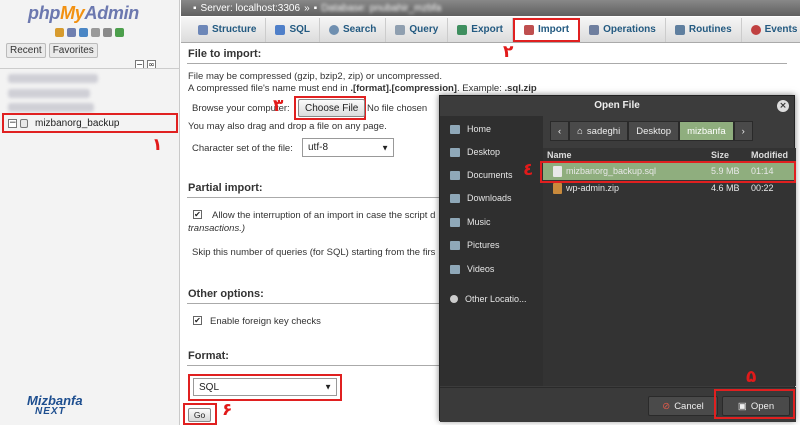 This screenshot has height=425, width=800. What do you see at coordinates (228, 29) in the screenshot?
I see `tab-structure: Structure` at bounding box center [228, 29].